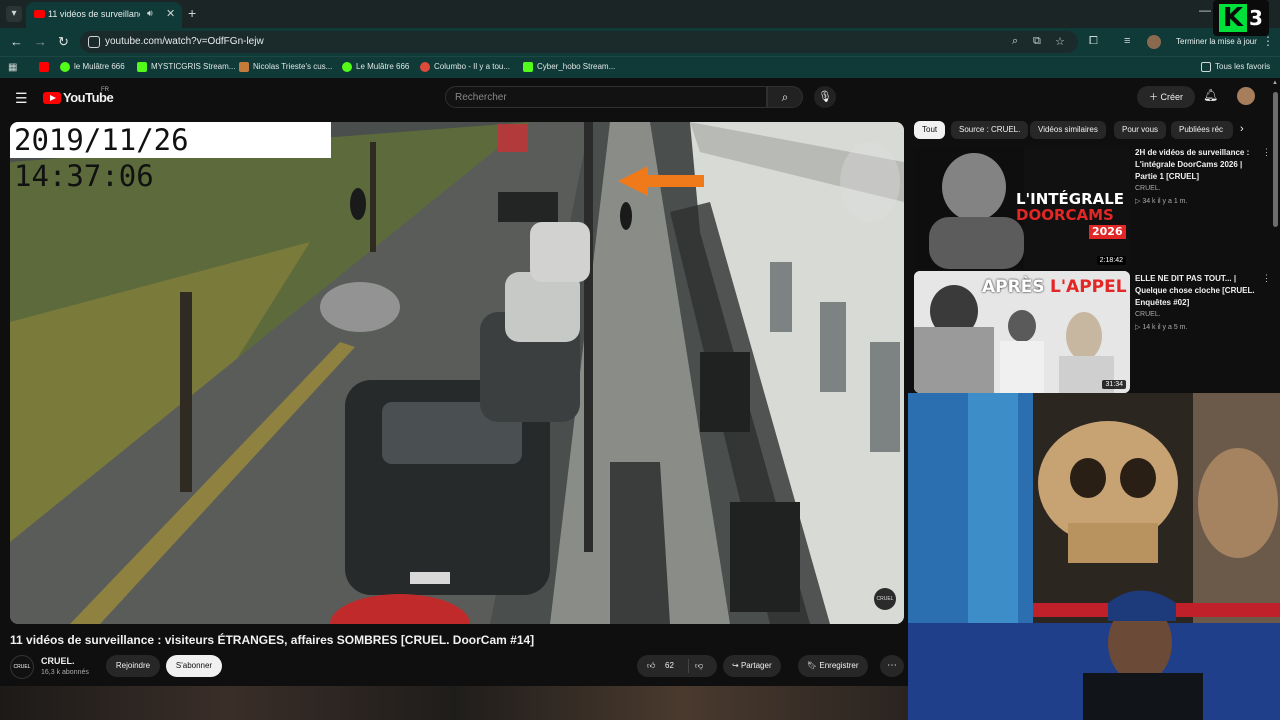 The image size is (1280, 720). What do you see at coordinates (1068, 130) in the screenshot?
I see `chip-similar: Vidéos similaires` at bounding box center [1068, 130].